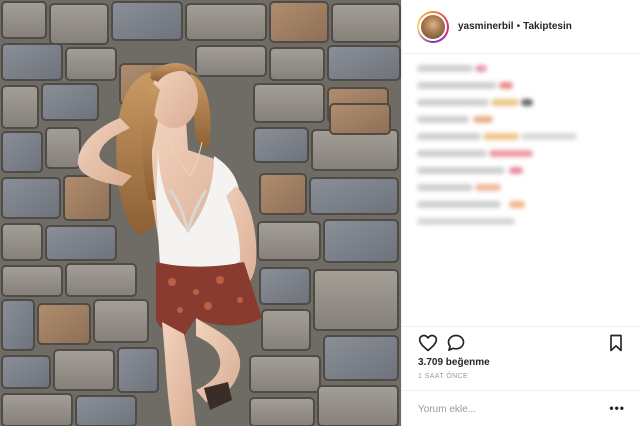 This screenshot has width=640, height=426. I want to click on comment-bubble-icon, so click(456, 343).